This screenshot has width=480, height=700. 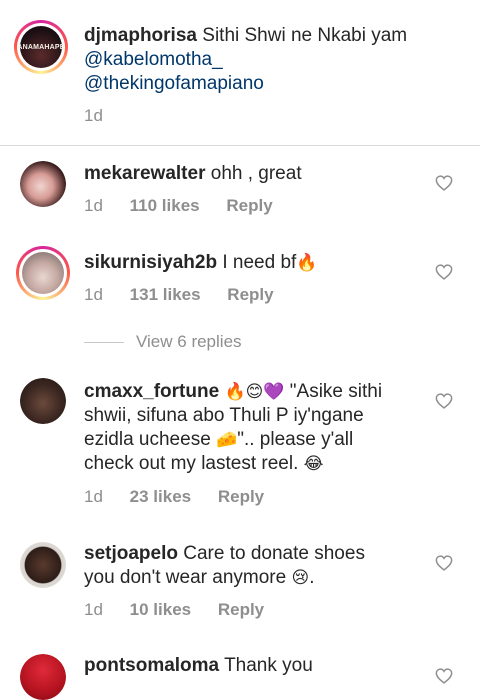 What do you see at coordinates (268, 665) in the screenshot?
I see `comment-text: Thank you` at bounding box center [268, 665].